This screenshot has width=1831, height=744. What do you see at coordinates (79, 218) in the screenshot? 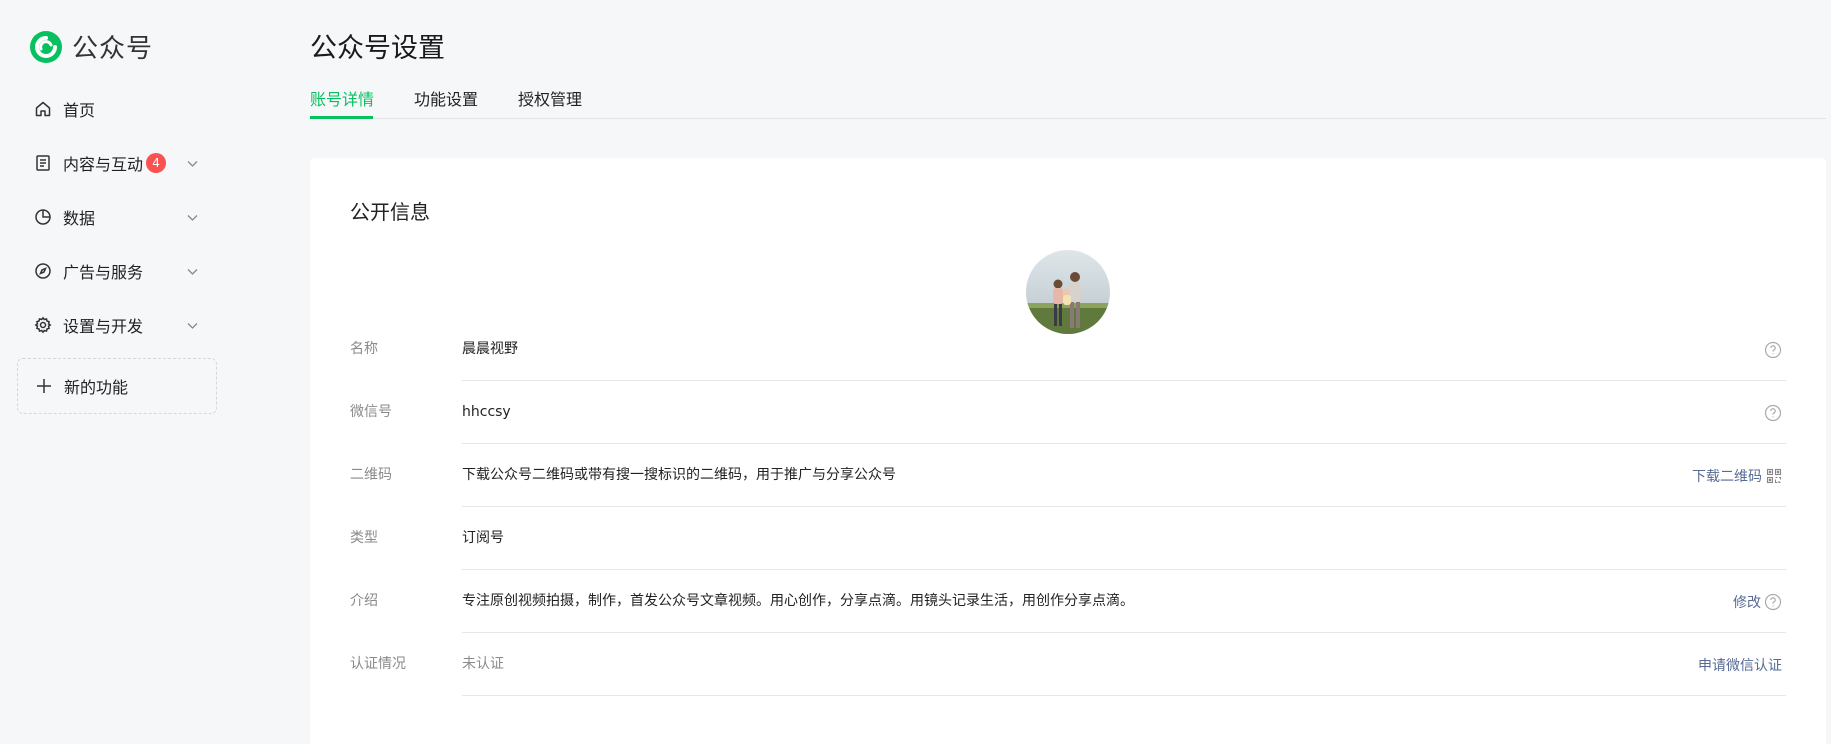
I see `sidebar-item-label: 数据` at bounding box center [79, 218].